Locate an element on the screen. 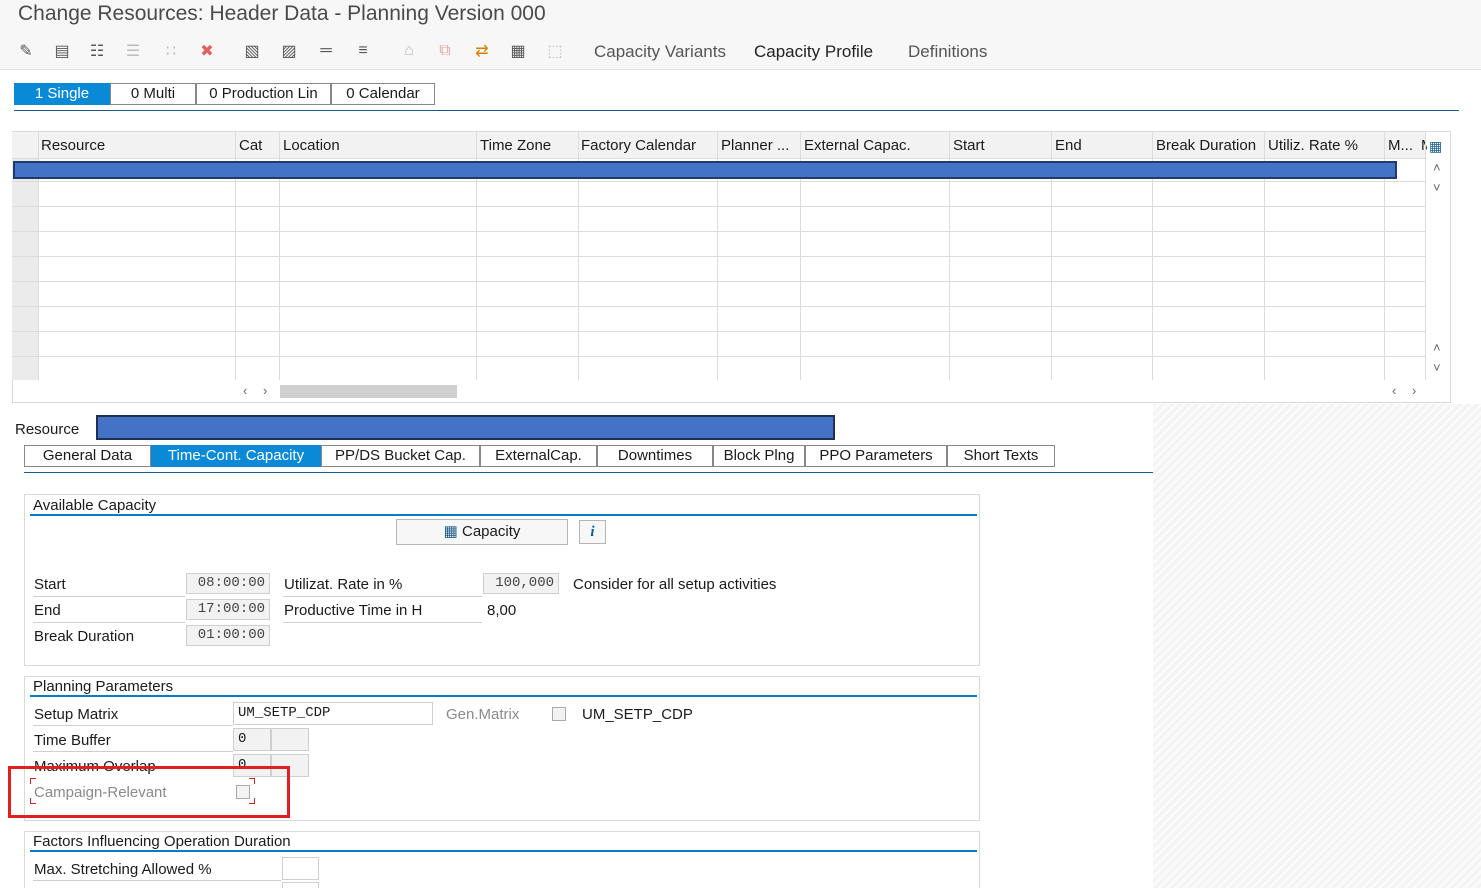 The image size is (1481, 888). capacity-button: ▦ Capacity is located at coordinates (482, 532).